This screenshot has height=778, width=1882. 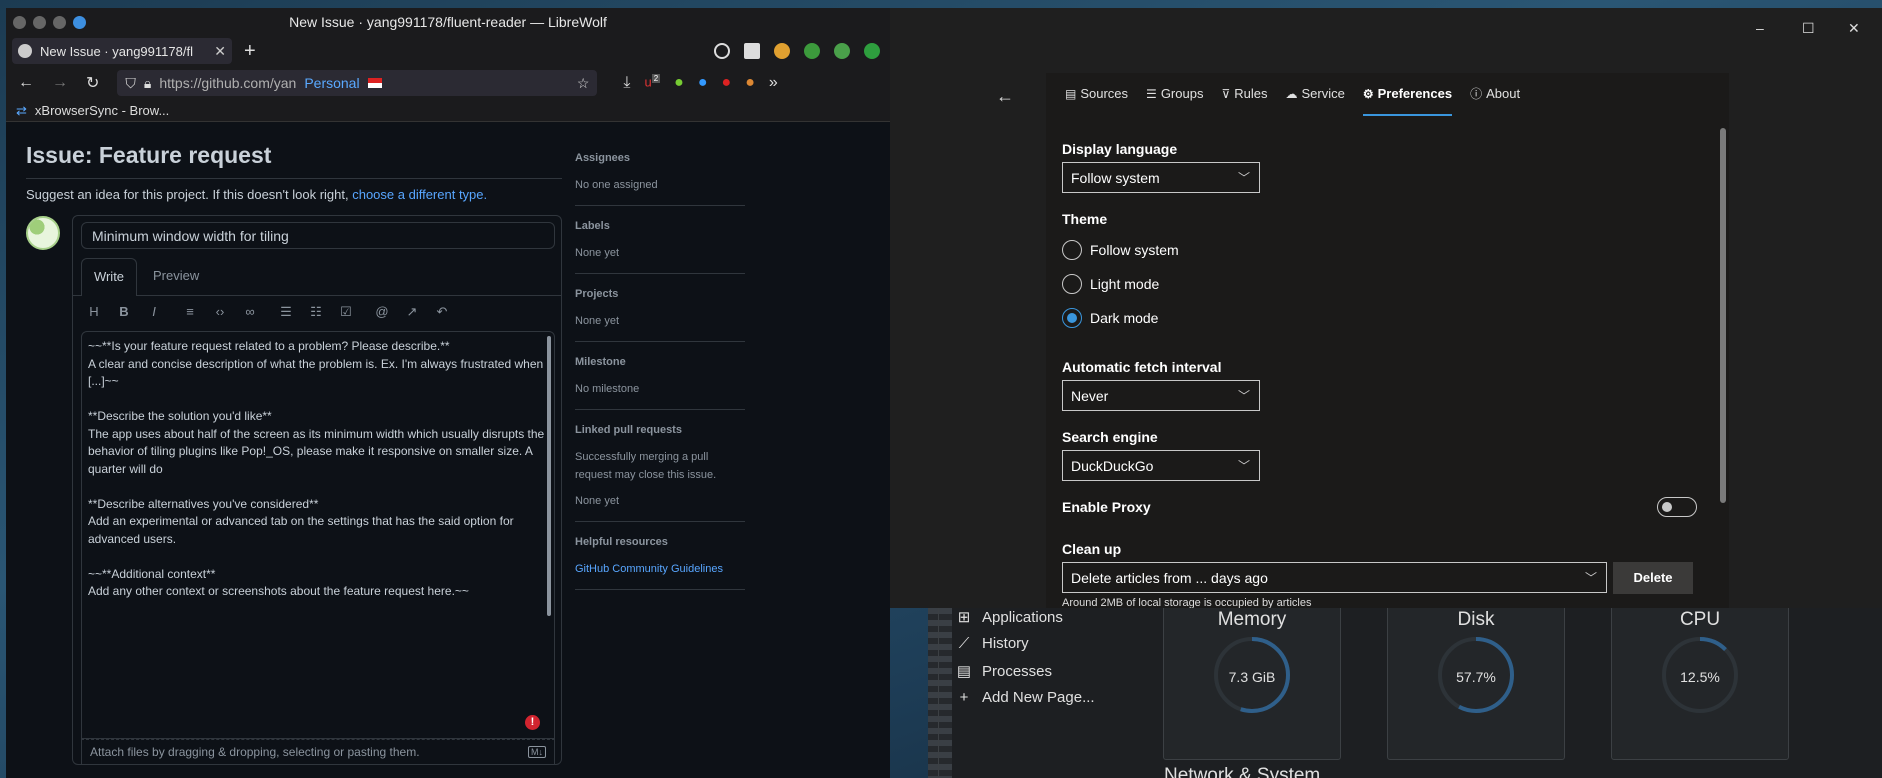 What do you see at coordinates (842, 51) in the screenshot?
I see `shield-icon` at bounding box center [842, 51].